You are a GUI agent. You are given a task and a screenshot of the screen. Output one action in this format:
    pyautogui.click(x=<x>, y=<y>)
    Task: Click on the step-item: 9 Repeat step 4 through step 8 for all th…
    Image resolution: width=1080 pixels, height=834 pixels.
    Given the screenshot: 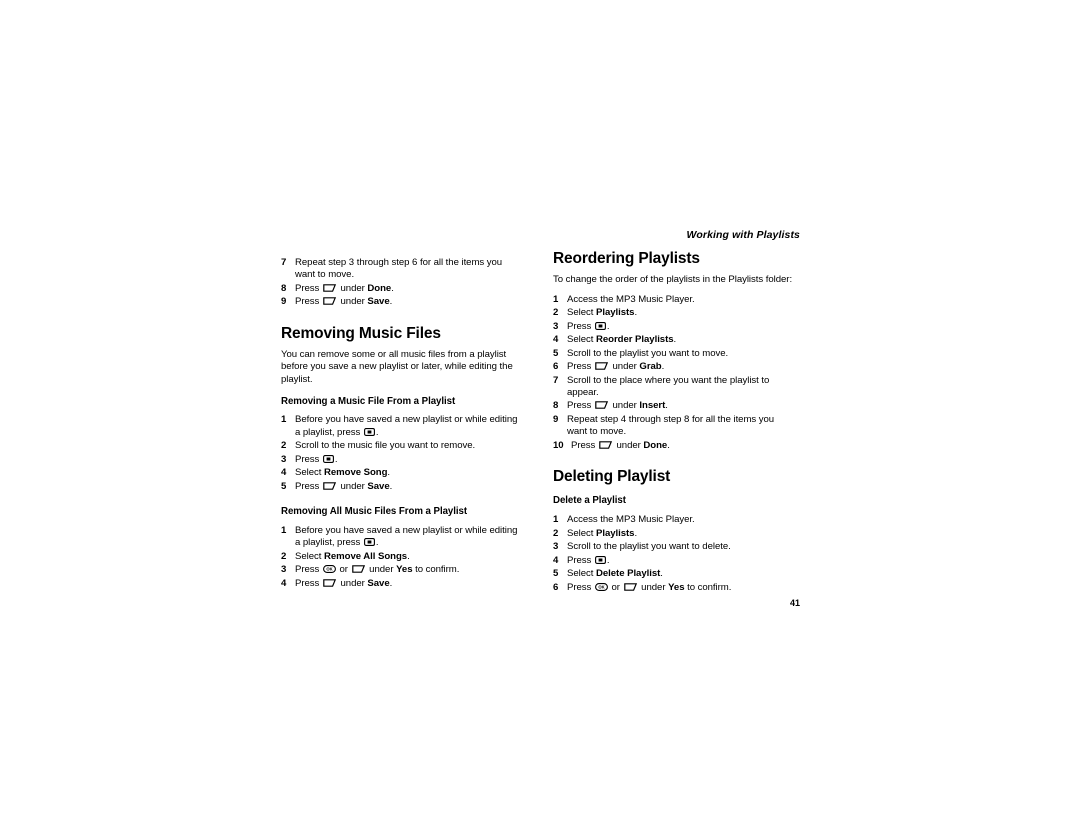 What is the action you would take?
    pyautogui.click(x=664, y=425)
    